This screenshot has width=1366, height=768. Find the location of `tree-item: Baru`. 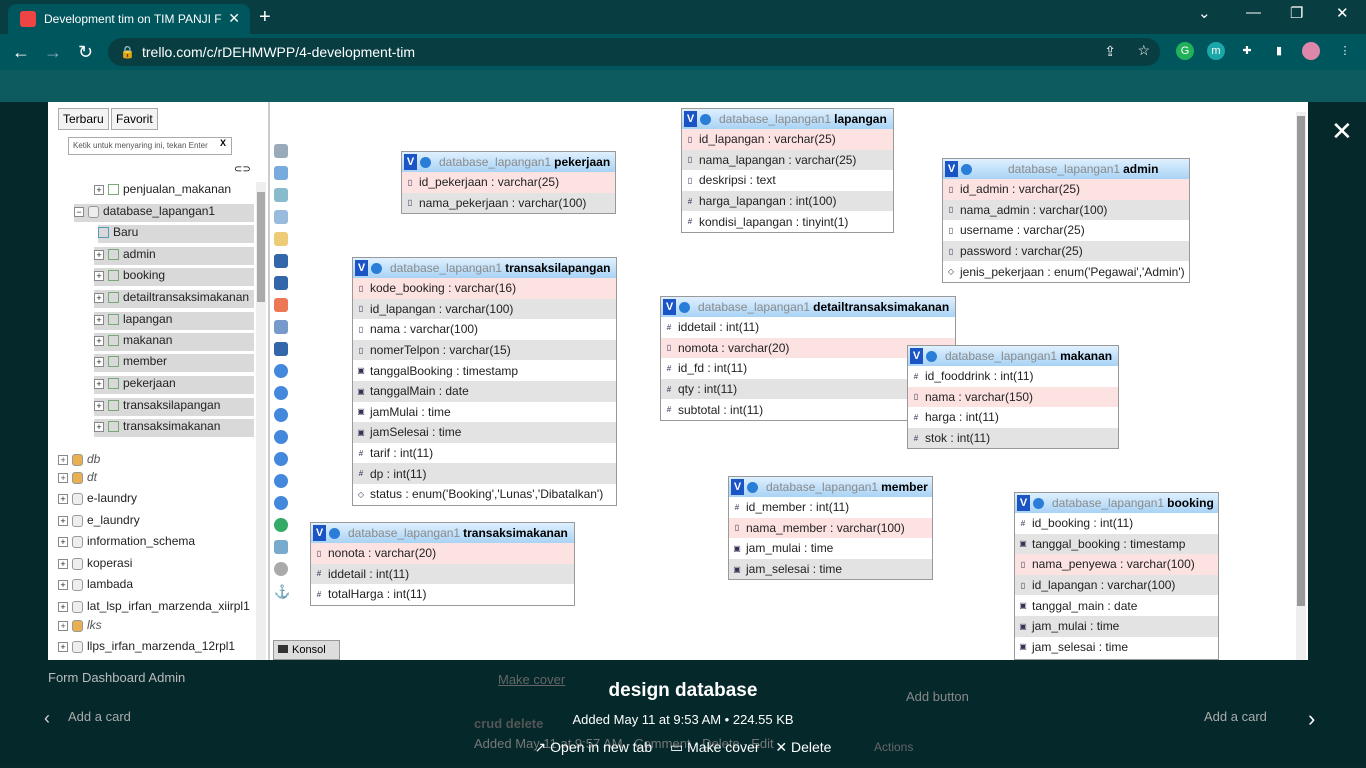

tree-item: Baru is located at coordinates (176, 234).